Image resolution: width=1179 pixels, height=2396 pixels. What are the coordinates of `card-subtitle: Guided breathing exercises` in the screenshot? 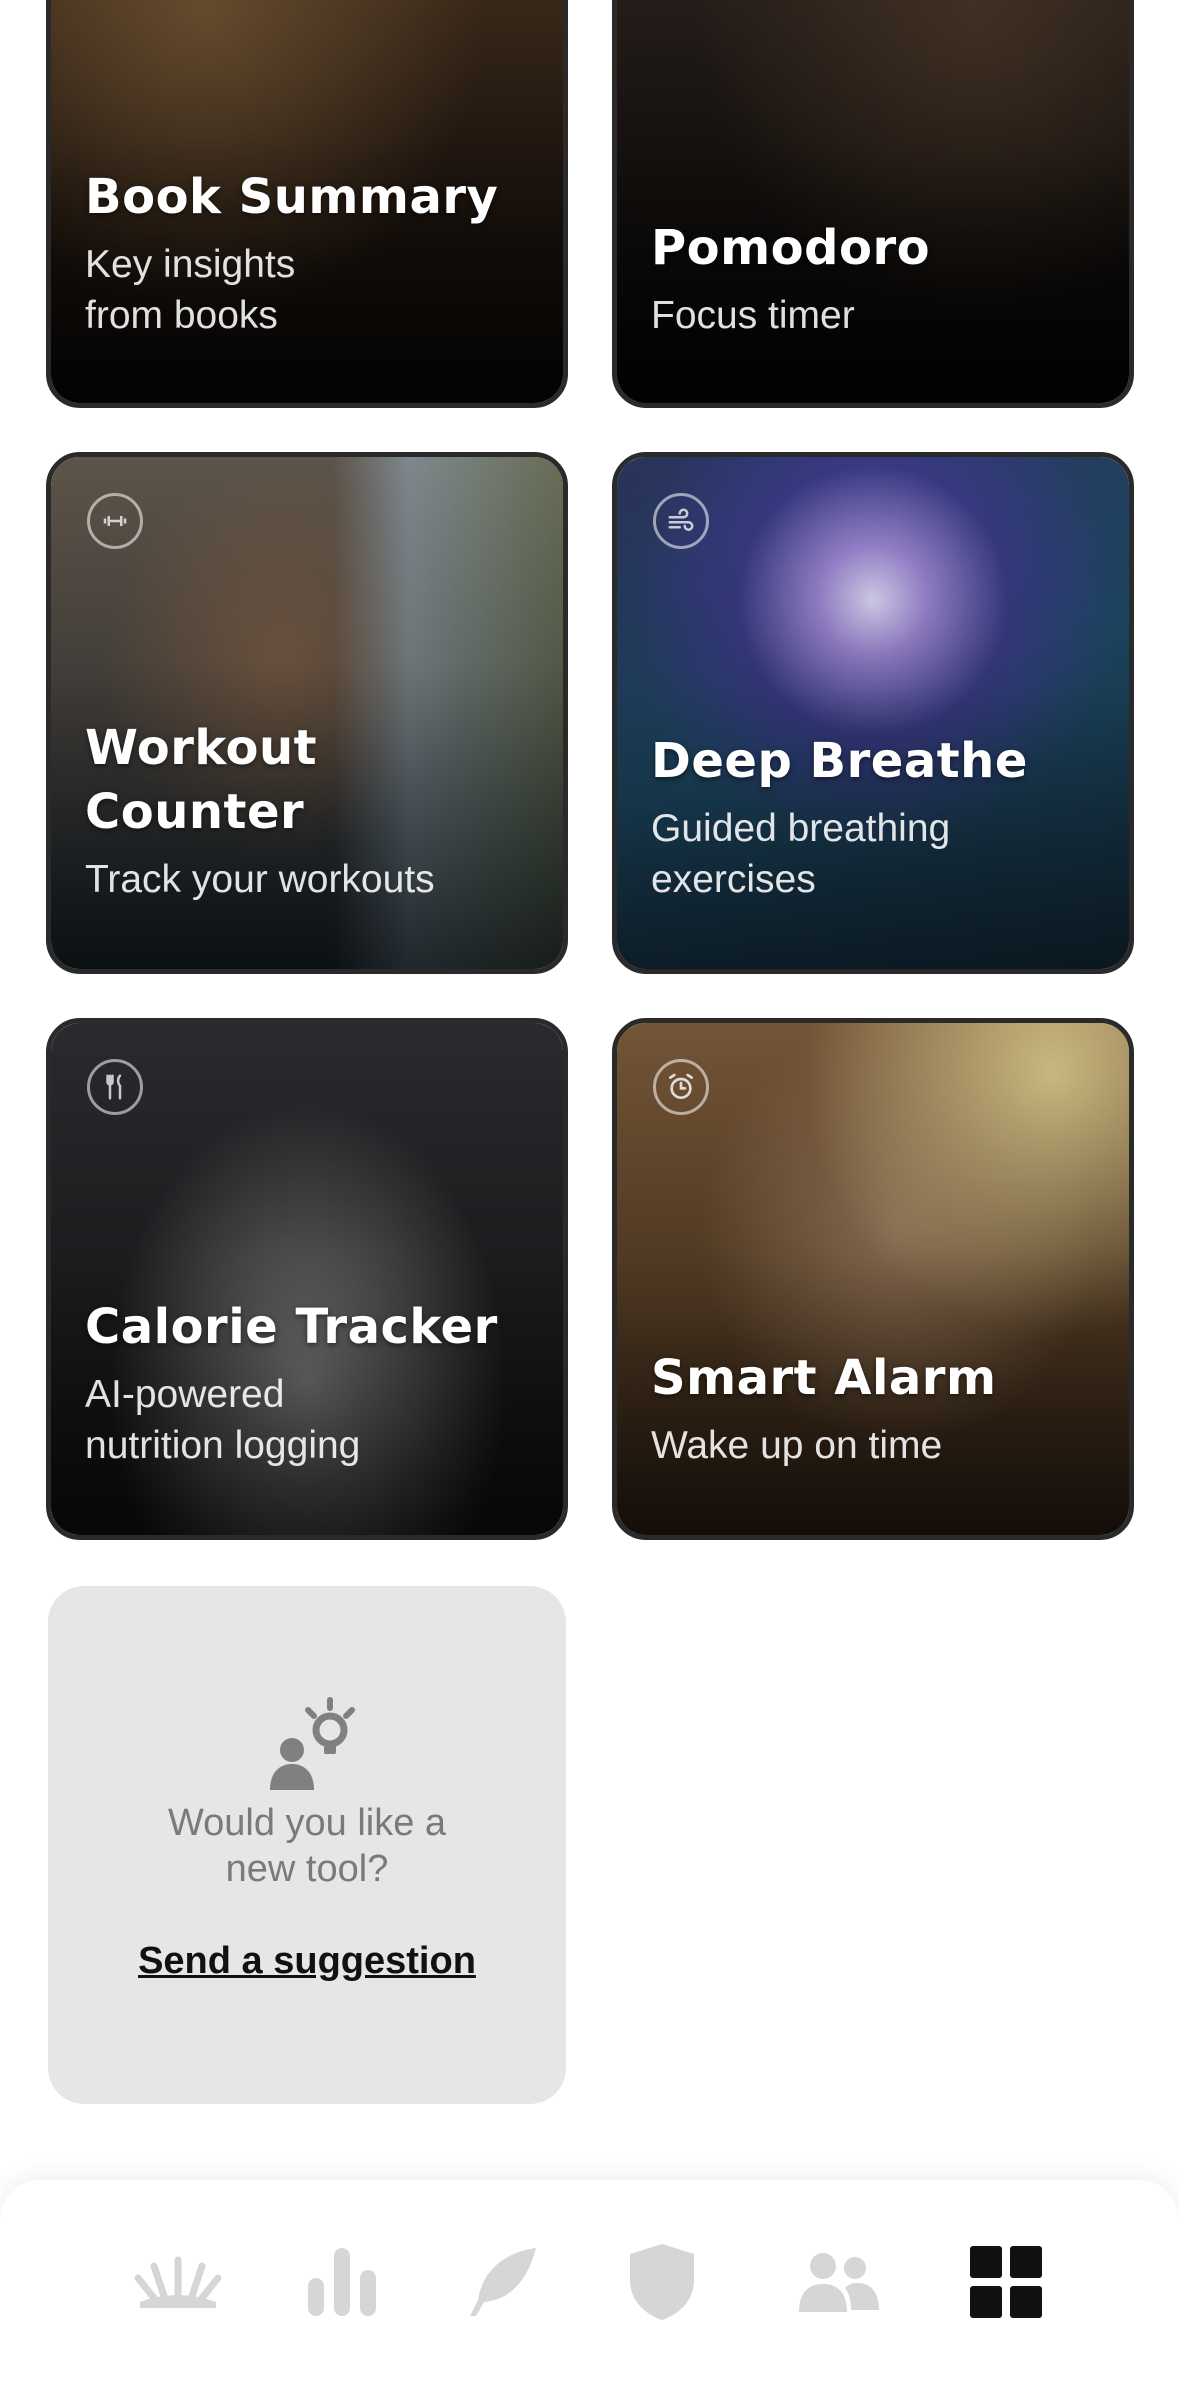 It's located at (801, 854).